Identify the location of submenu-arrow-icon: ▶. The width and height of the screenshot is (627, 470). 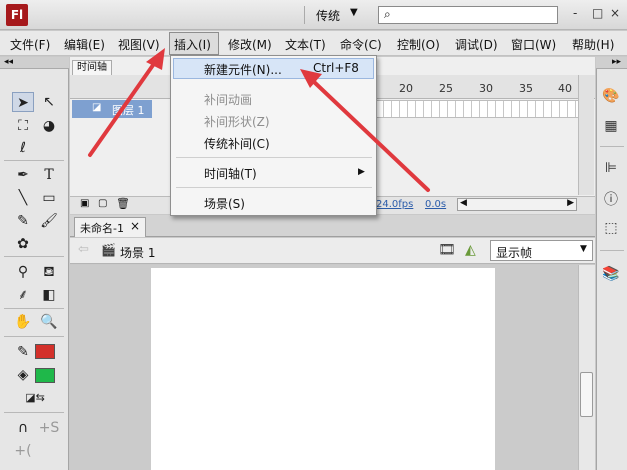
(361, 172).